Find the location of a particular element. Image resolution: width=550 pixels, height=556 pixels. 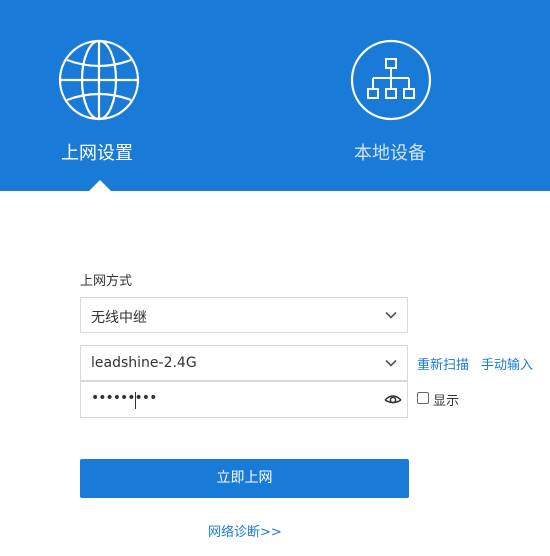

rescan-link: 重新扫描 is located at coordinates (443, 363).